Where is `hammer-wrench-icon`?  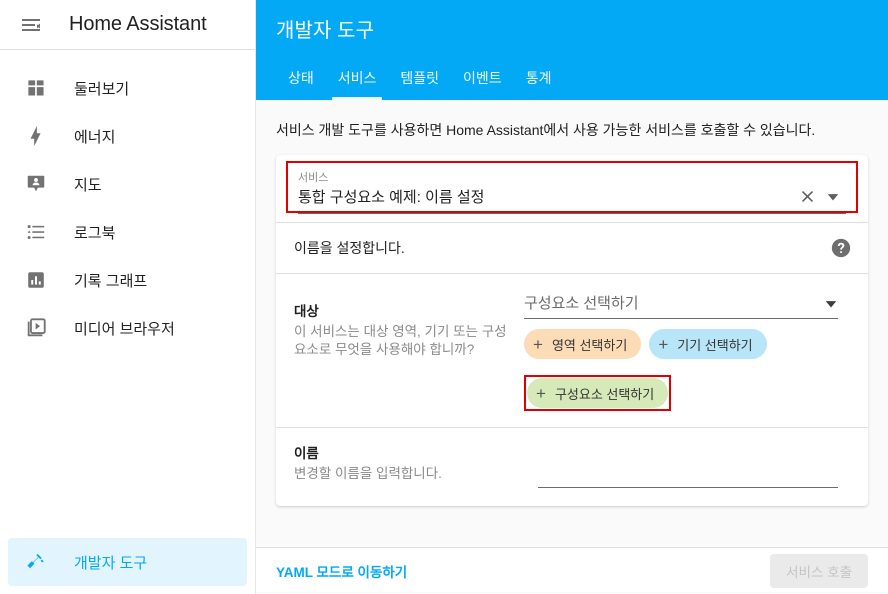 hammer-wrench-icon is located at coordinates (36, 562).